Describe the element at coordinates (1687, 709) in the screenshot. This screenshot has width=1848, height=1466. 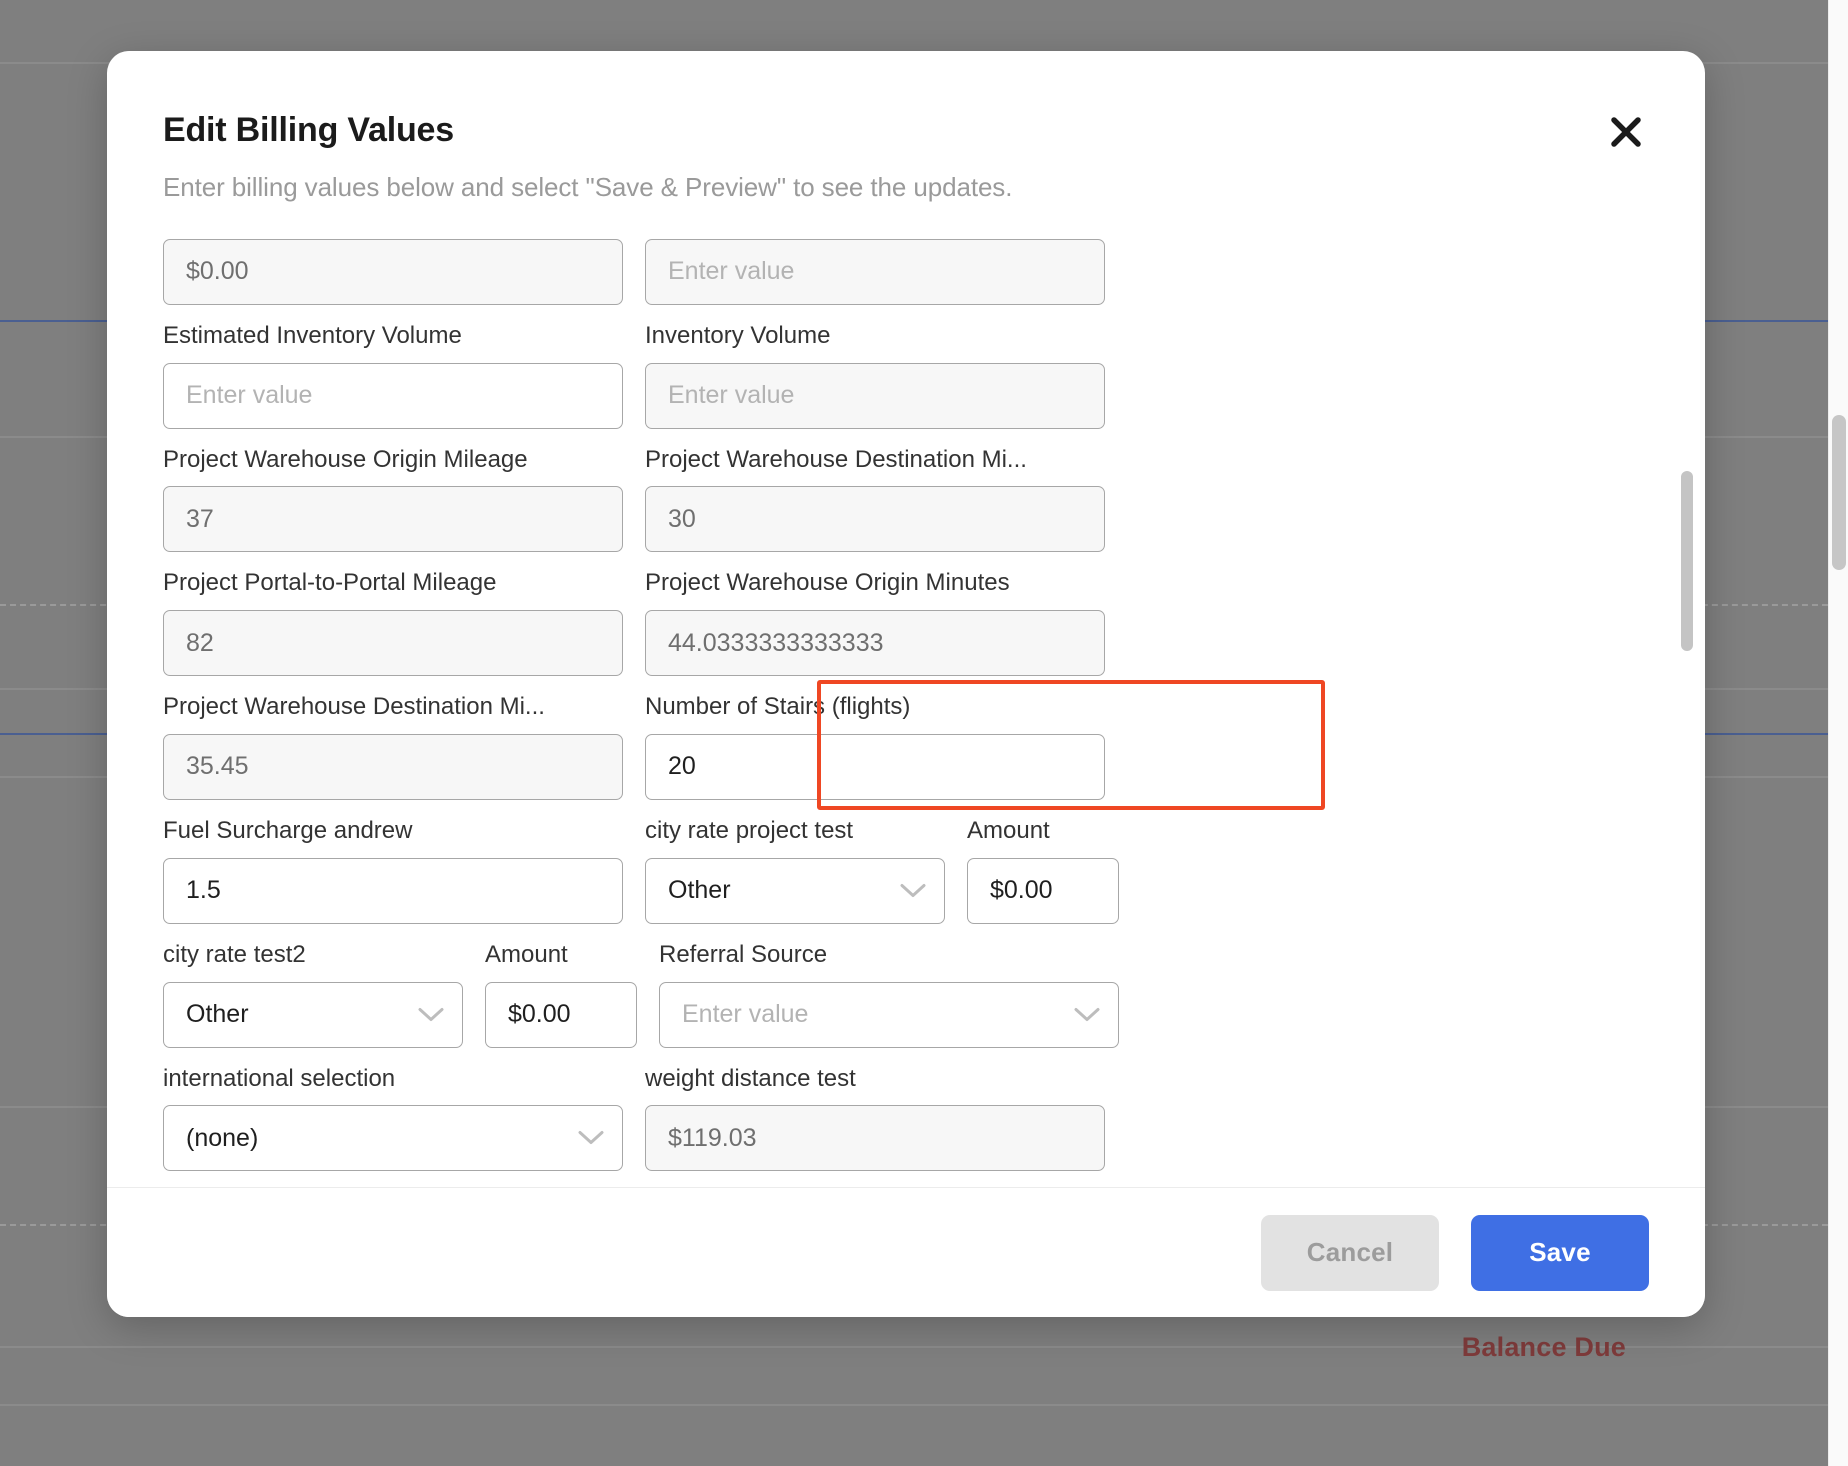
I see `modal-vertical-scrollbar` at that location.